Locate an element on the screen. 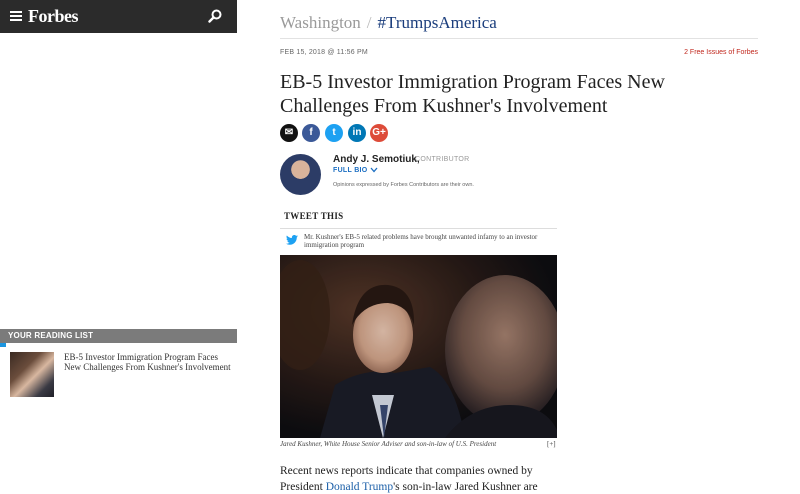 The image size is (800, 494). author-role: CONTRIBUTOR is located at coordinates (442, 159).